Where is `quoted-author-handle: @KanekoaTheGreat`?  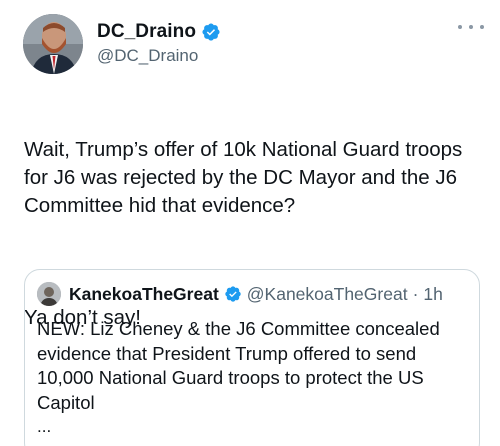 quoted-author-handle: @KanekoaTheGreat is located at coordinates (327, 294).